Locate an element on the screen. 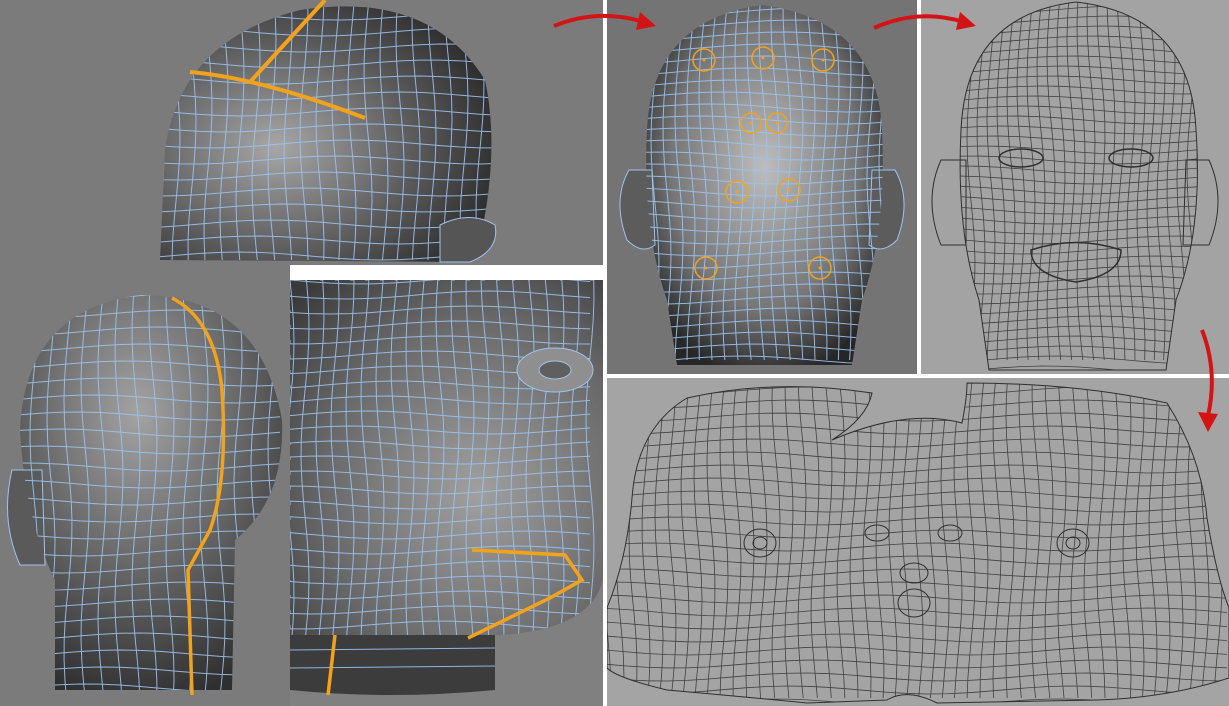  head-back-viewport is located at coordinates (145, 493).